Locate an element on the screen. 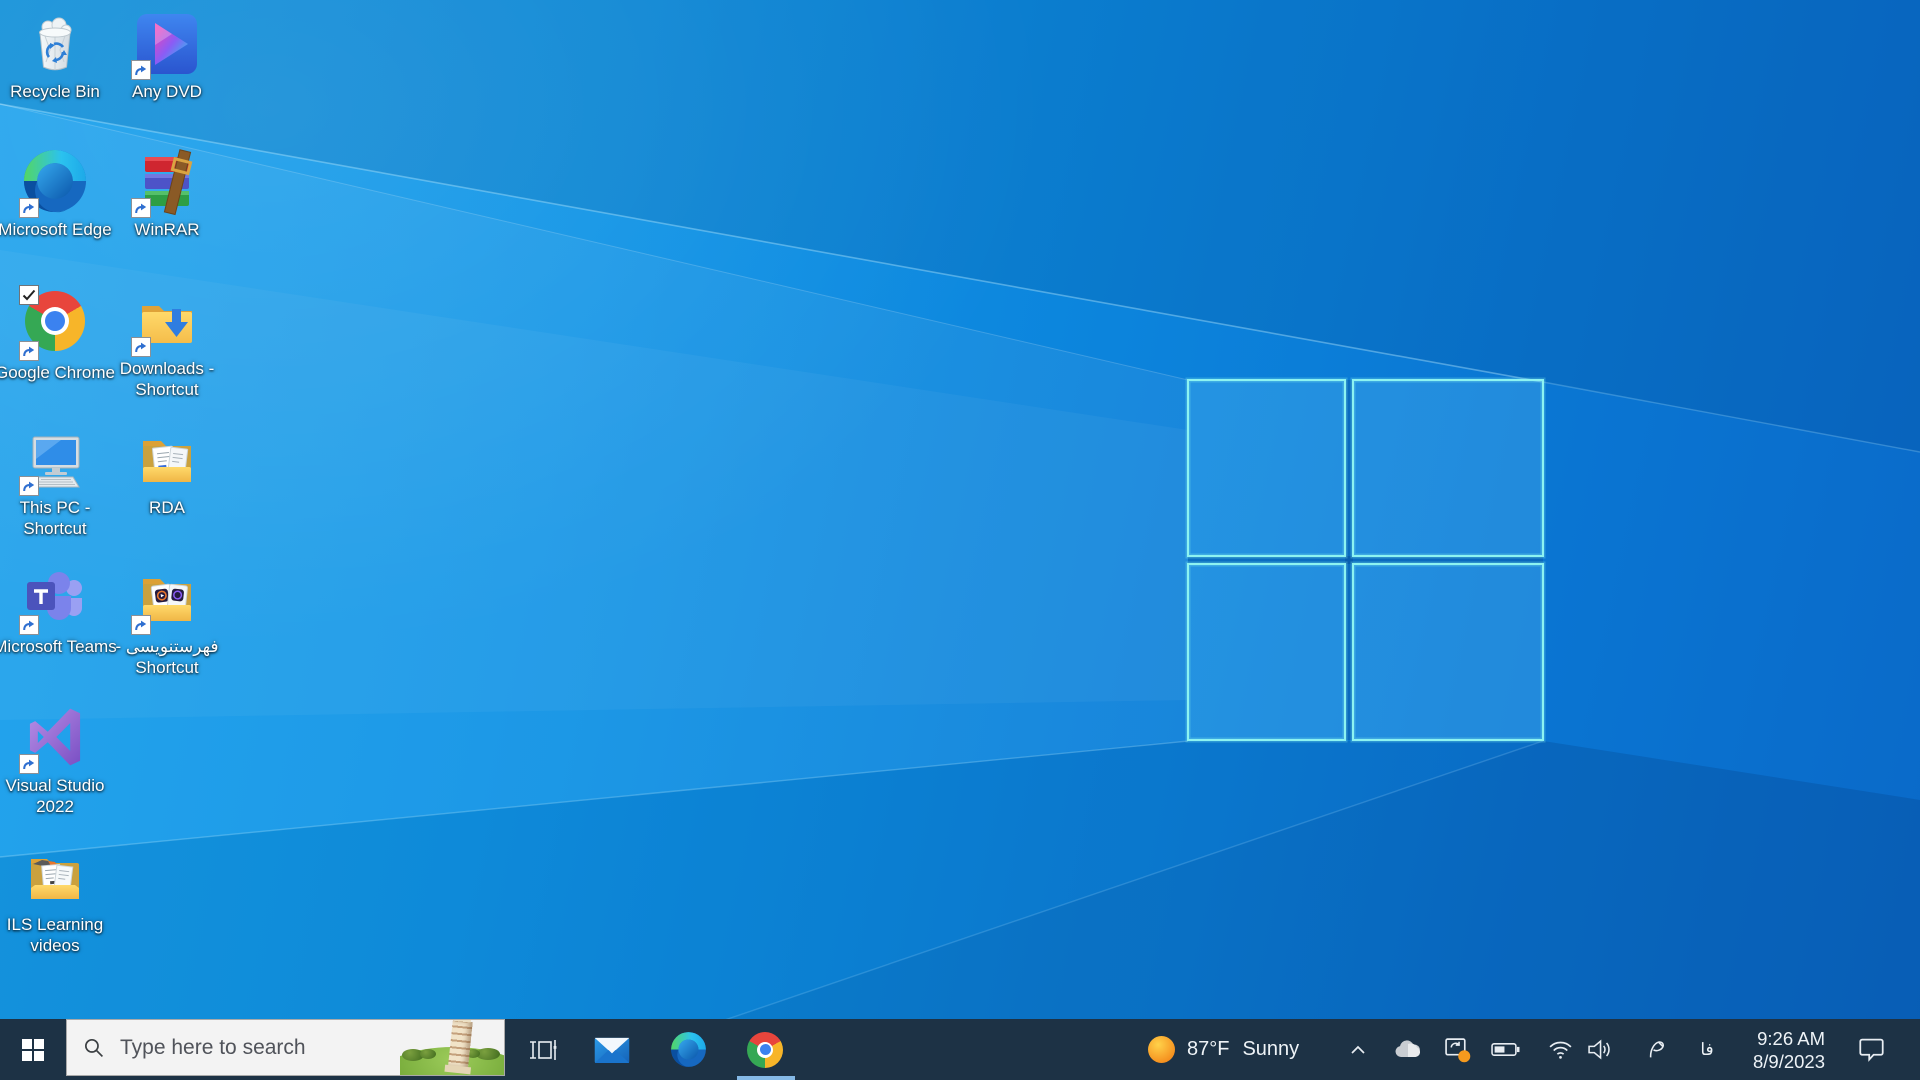  desktop-icon-visual-studio-2022: Visual Studio 2022 is located at coordinates (59, 760).